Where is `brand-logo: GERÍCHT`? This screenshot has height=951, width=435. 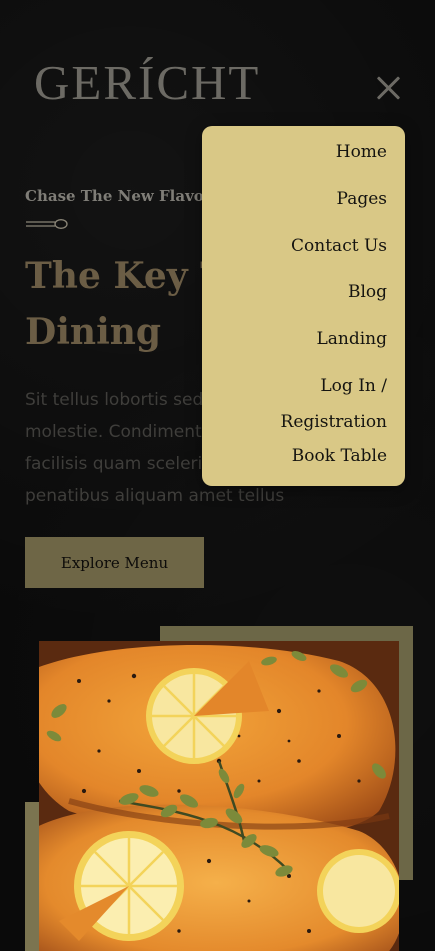
brand-logo: GERÍCHT is located at coordinates (147, 82).